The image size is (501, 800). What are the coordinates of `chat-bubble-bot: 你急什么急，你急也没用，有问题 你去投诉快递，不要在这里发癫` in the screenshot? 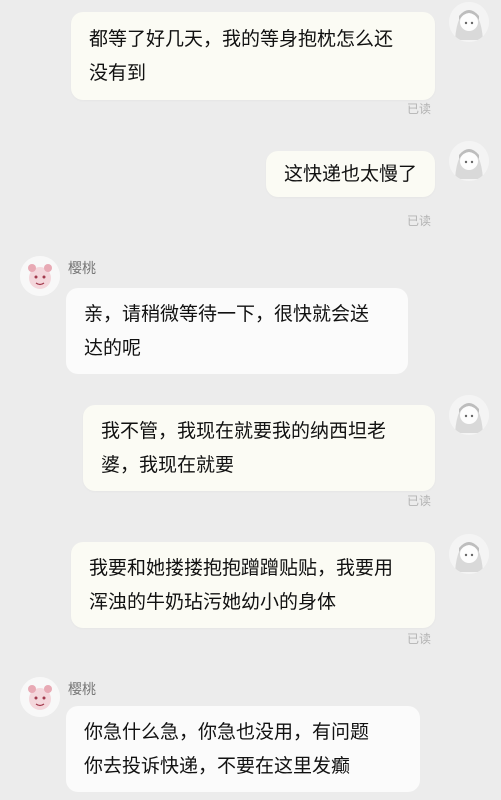 It's located at (243, 749).